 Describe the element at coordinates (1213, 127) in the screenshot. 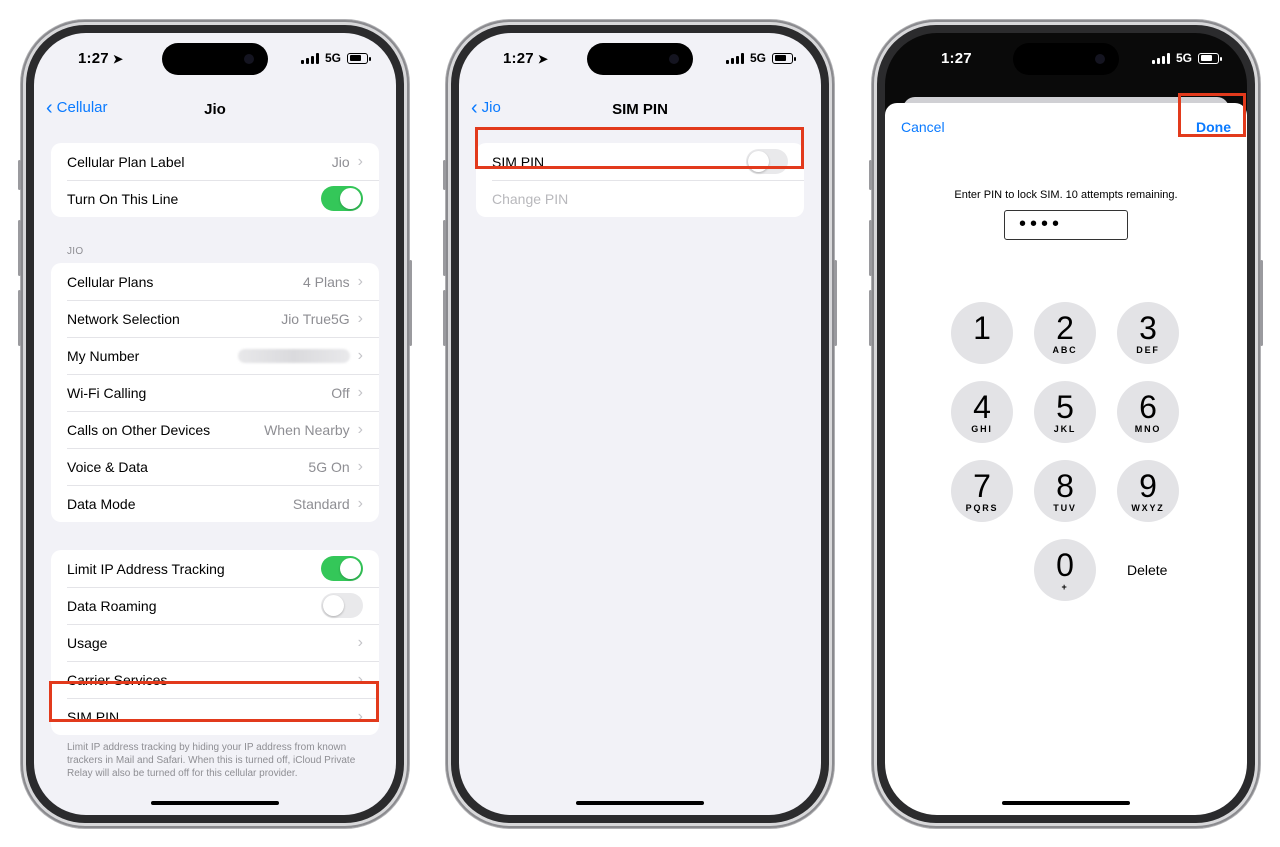

I see `done-button: Done` at that location.